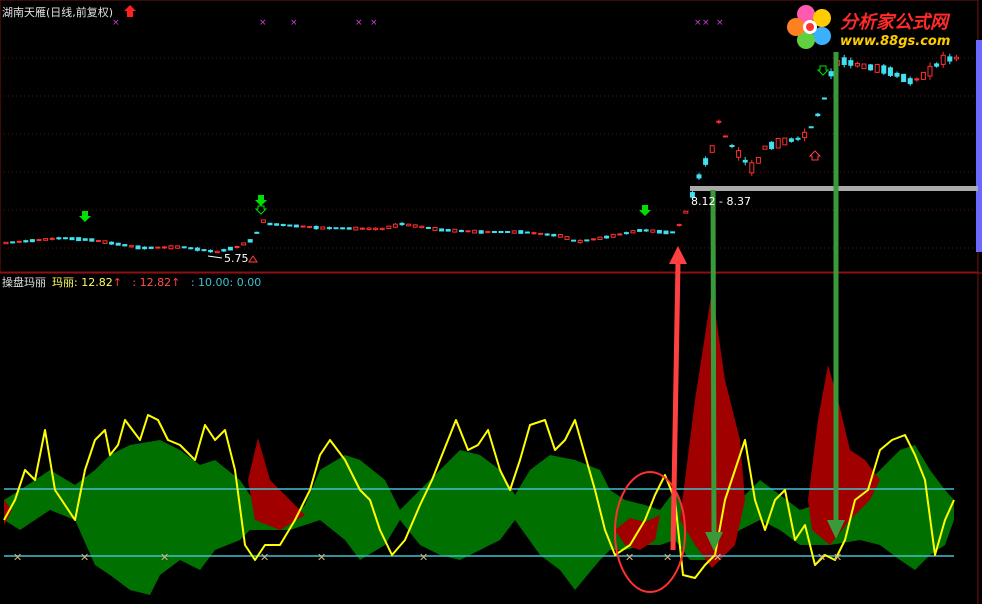 The width and height of the screenshot is (982, 604). What do you see at coordinates (93, 282) in the screenshot?
I see `value-1: : 12.82` at bounding box center [93, 282].